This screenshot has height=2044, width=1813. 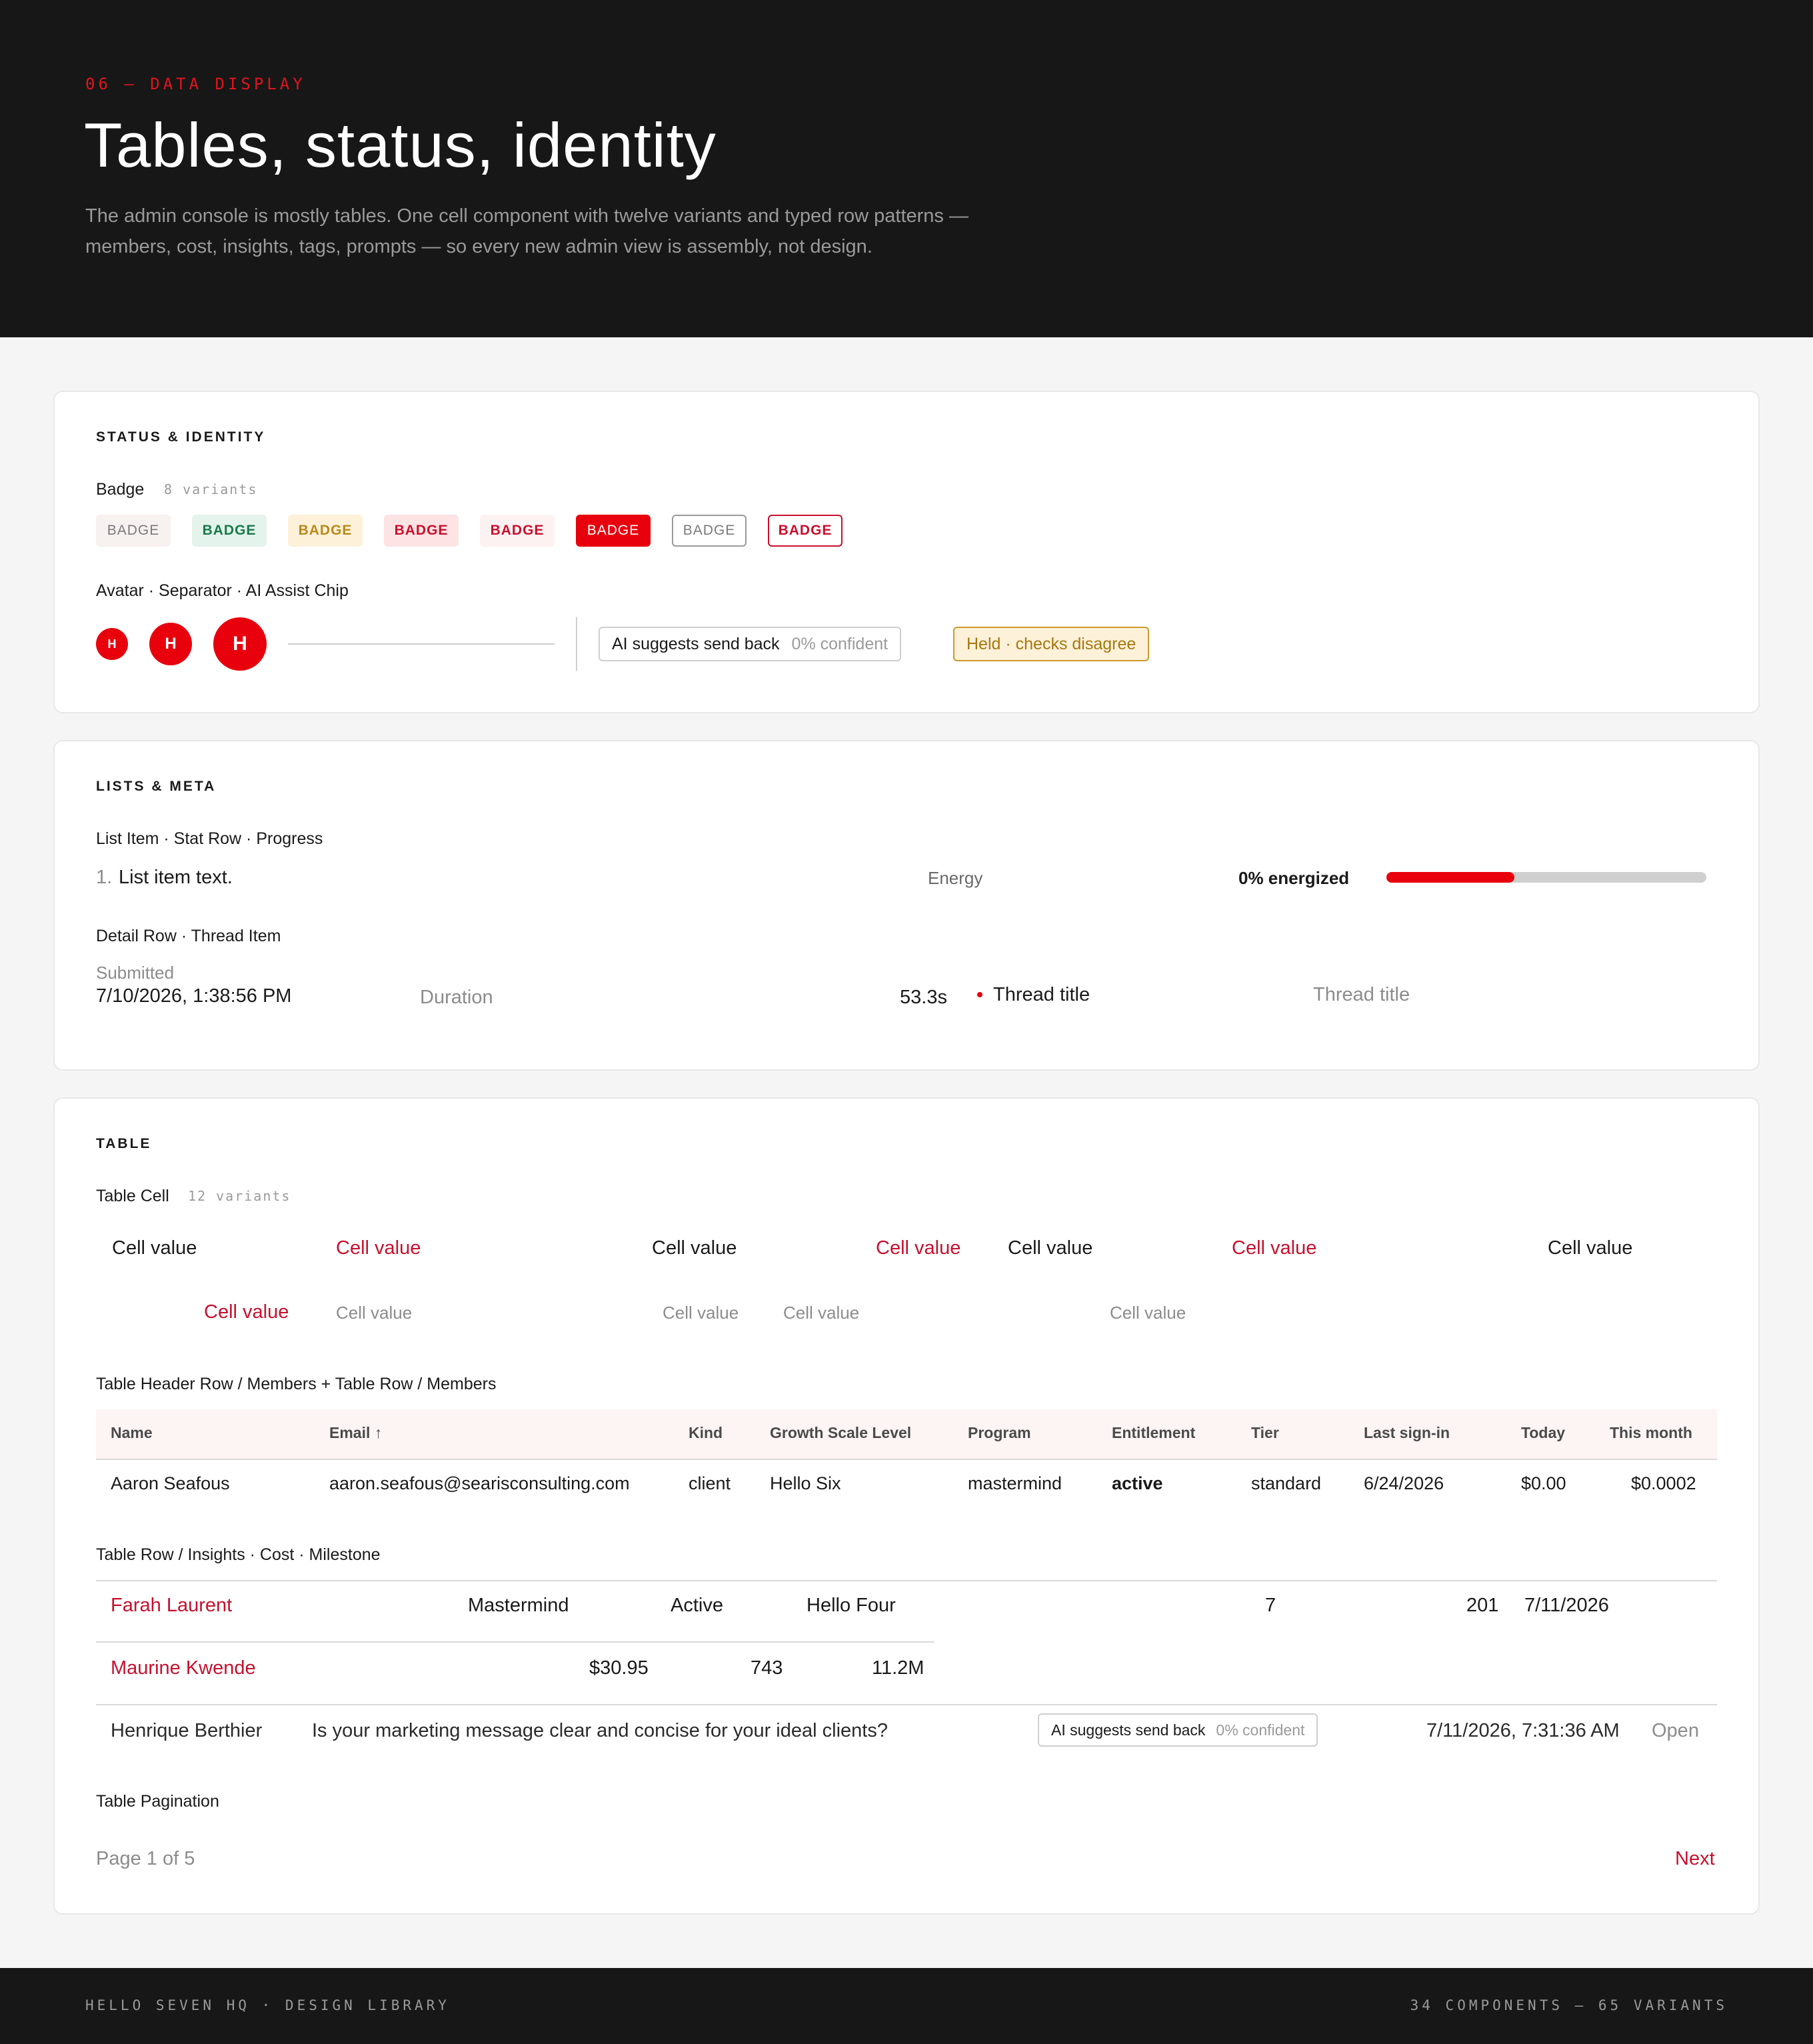 What do you see at coordinates (181, 437) in the screenshot?
I see `status-identity-title: STATUS & IDENTITY` at bounding box center [181, 437].